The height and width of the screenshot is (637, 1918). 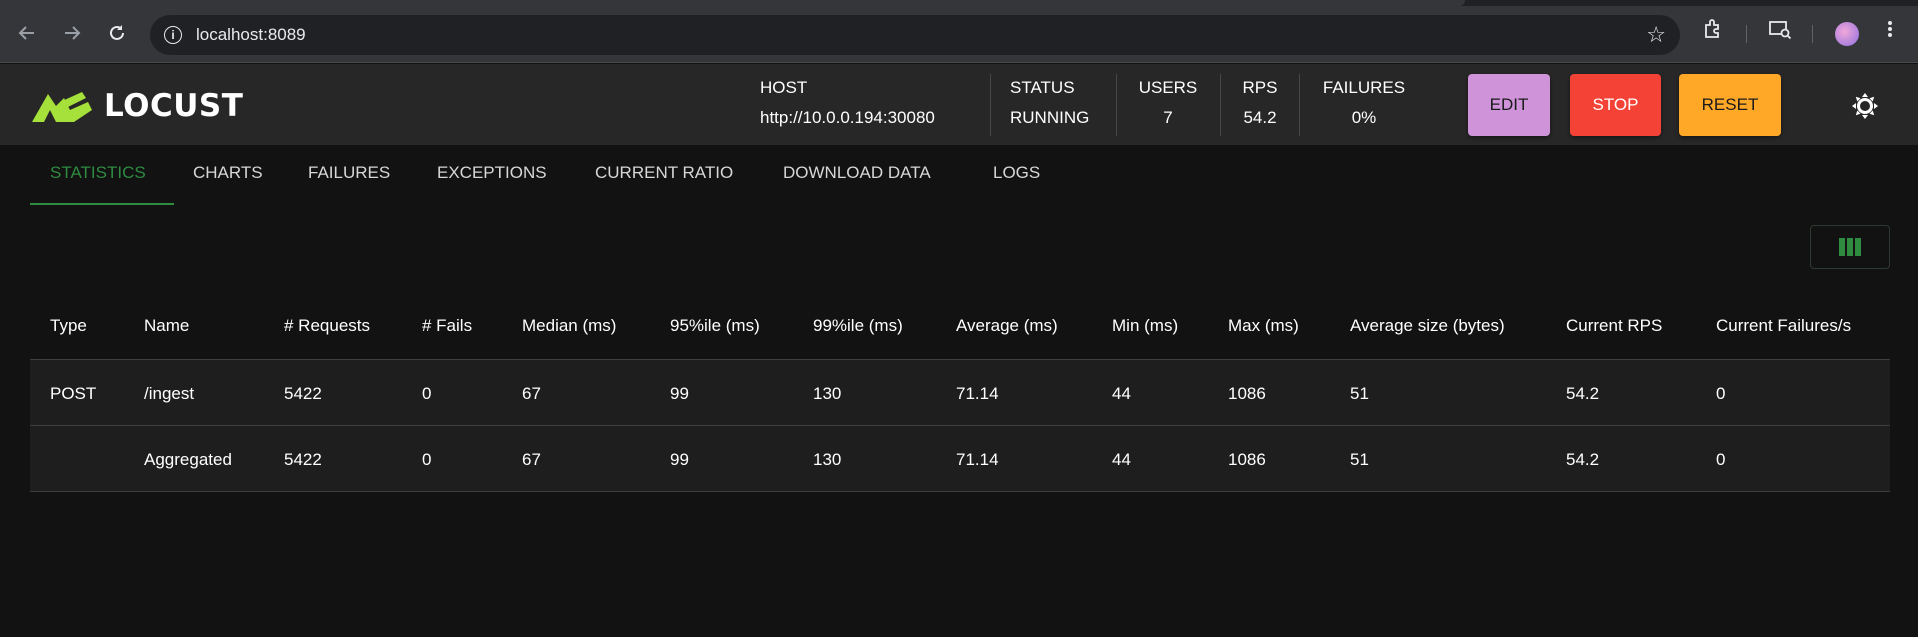 What do you see at coordinates (1509, 105) in the screenshot?
I see `edit-button: EDIT` at bounding box center [1509, 105].